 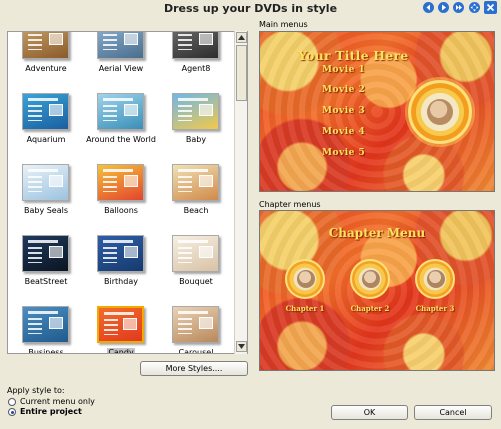 I want to click on chapter-label: Chapter 1, so click(x=305, y=308).